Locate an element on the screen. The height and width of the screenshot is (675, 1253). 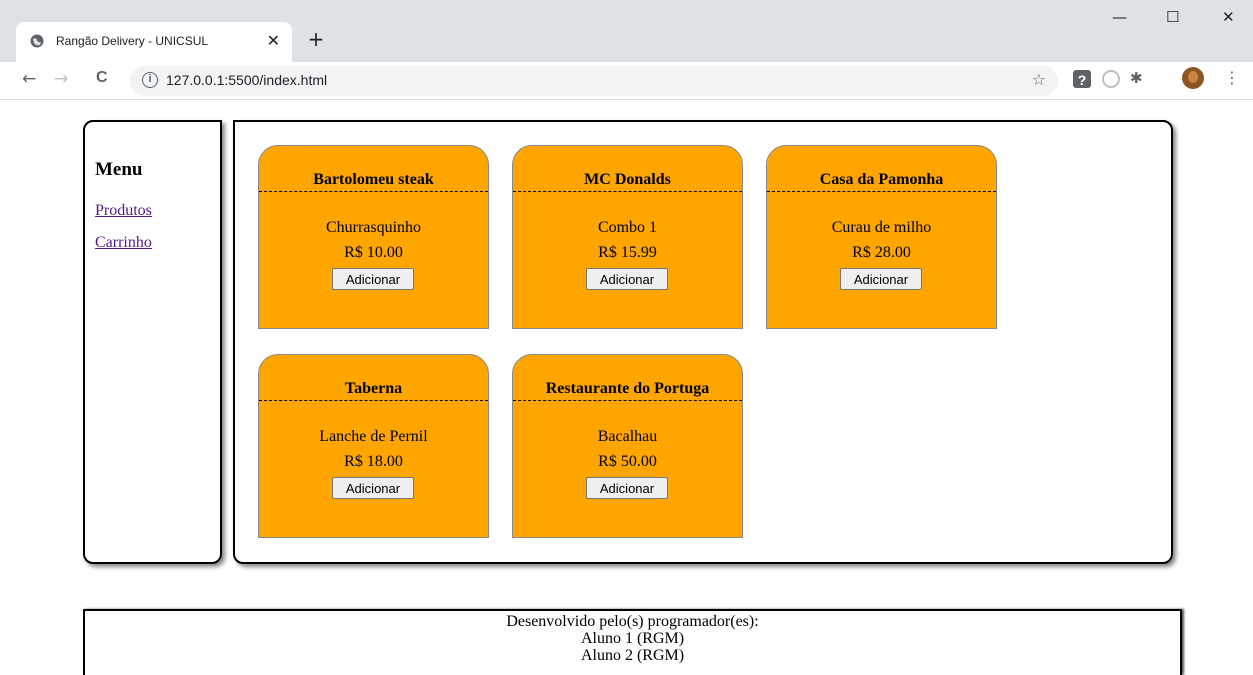
forward-arrow-icon: → is located at coordinates (61, 79).